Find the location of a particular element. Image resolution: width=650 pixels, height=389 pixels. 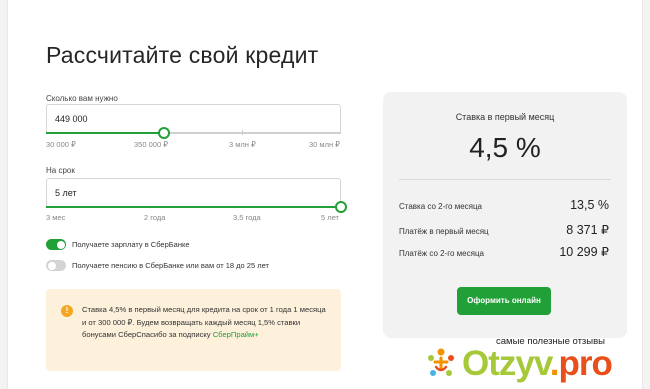

watermark-brand: Otzyv.pro is located at coordinates (537, 364).